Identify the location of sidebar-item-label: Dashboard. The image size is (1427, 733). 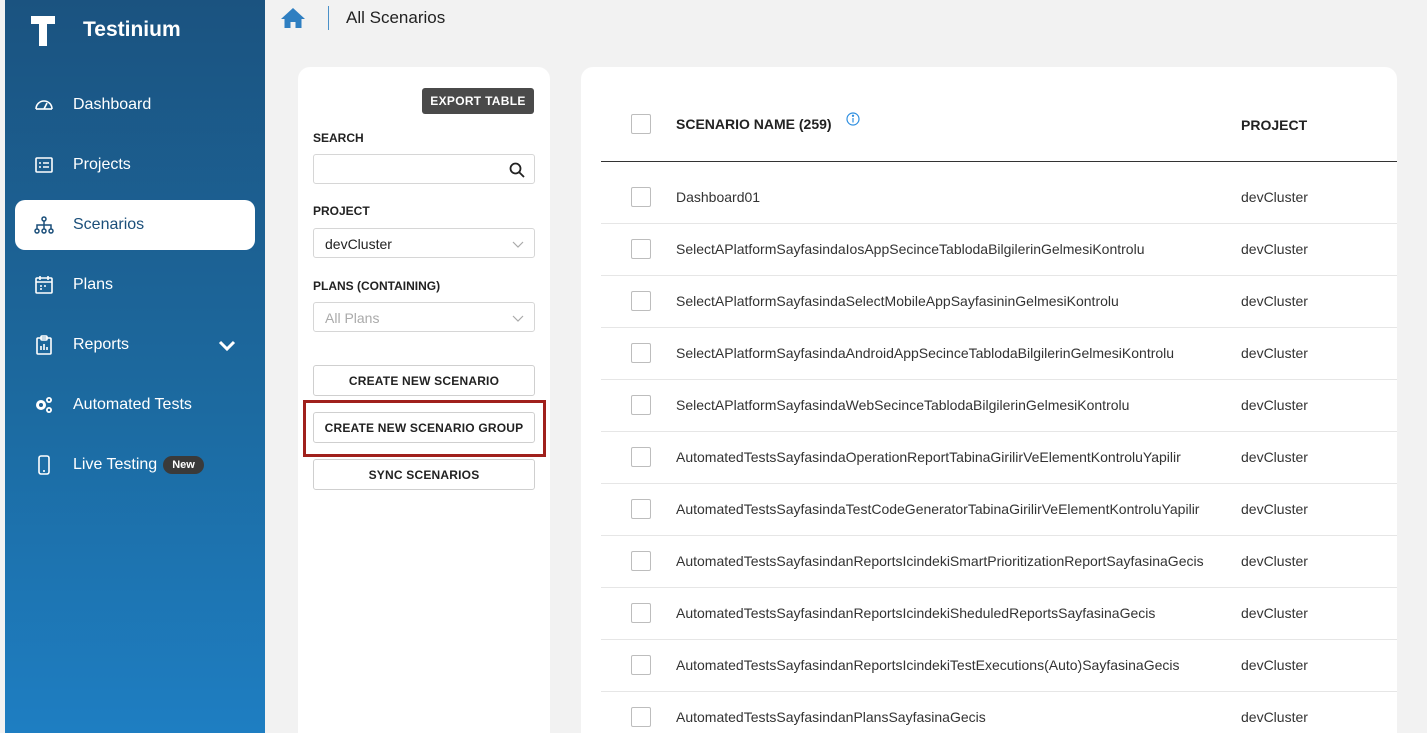
(112, 104).